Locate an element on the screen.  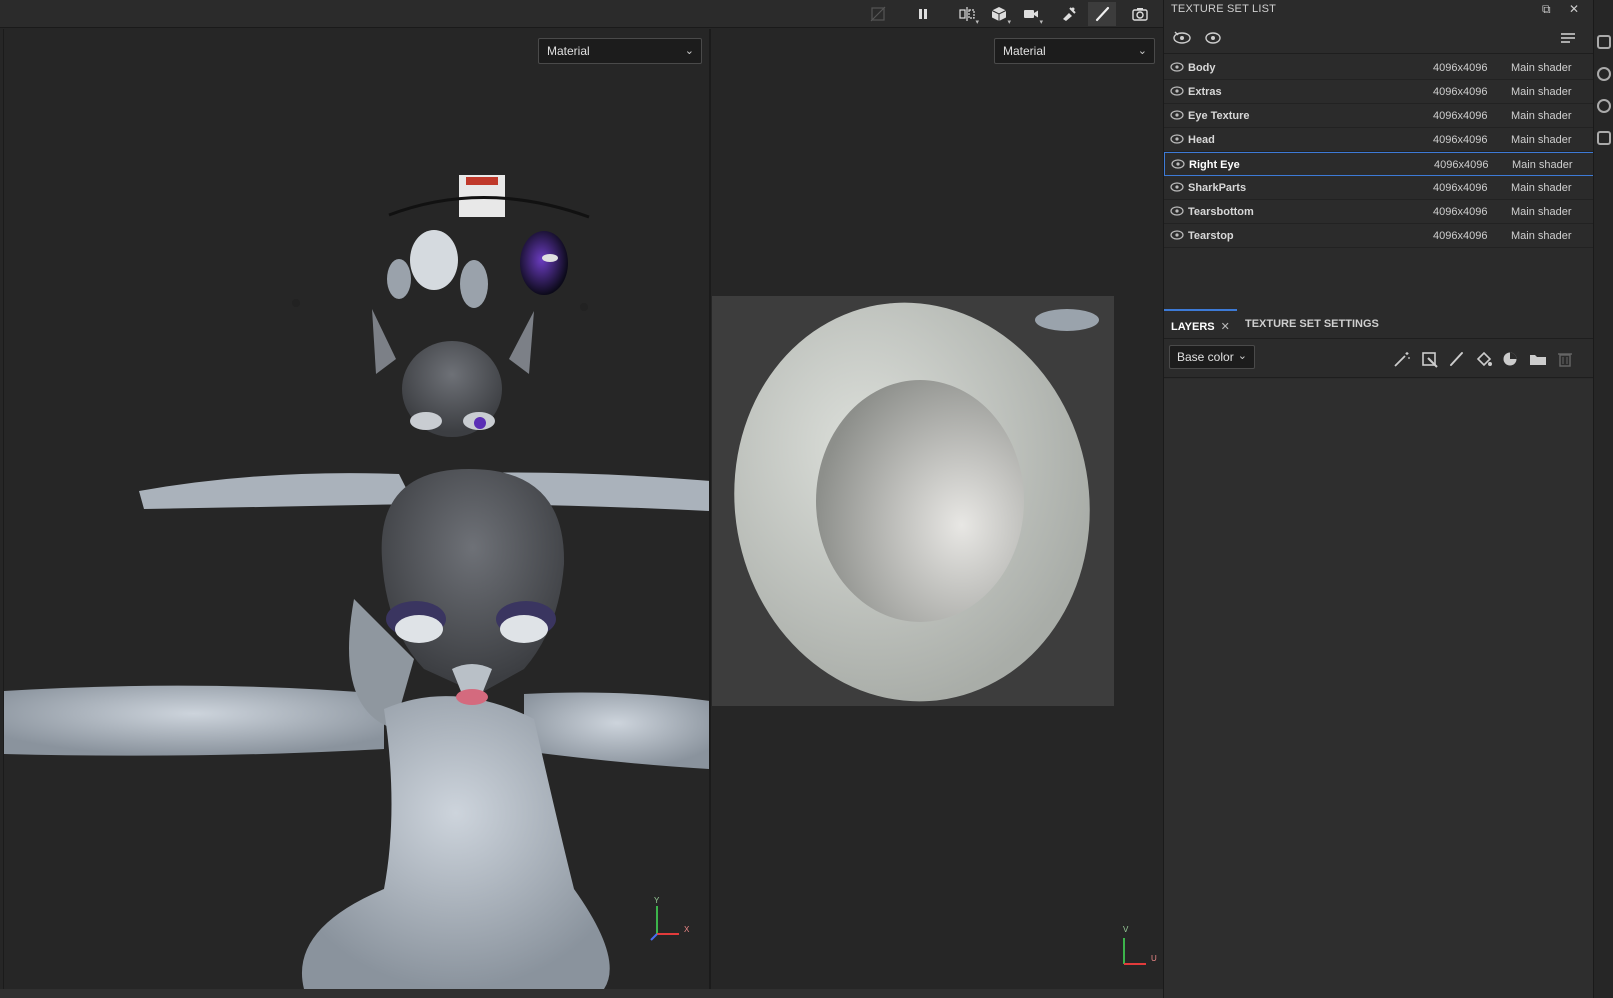
mirror-icon: ▾ is located at coordinates (967, 14).